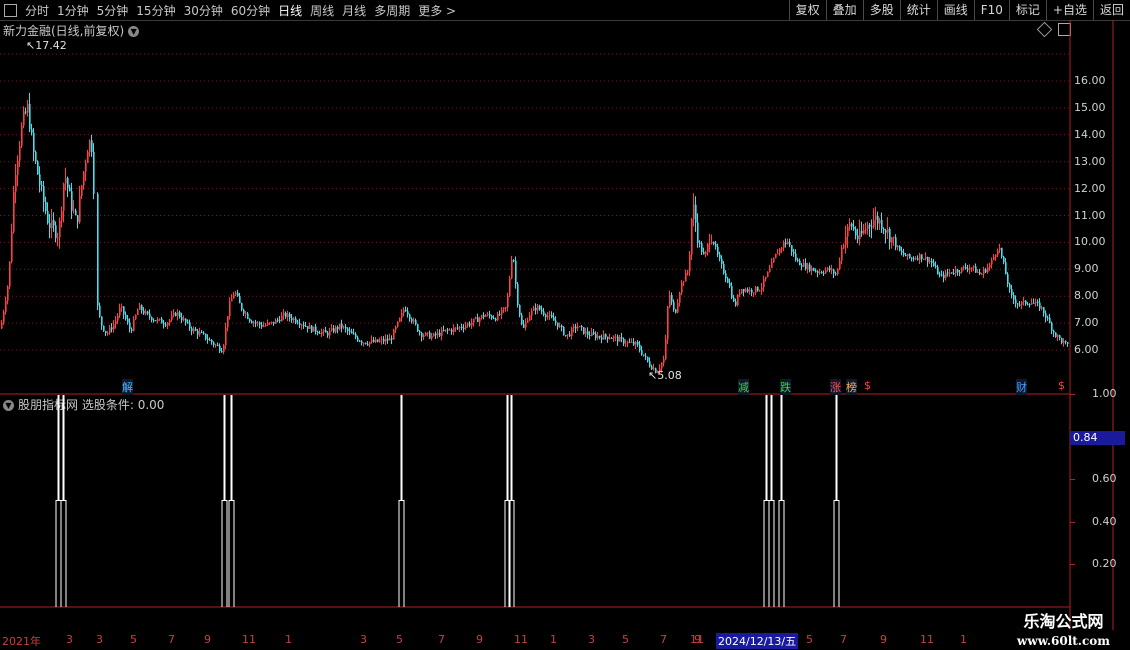 Image resolution: width=1130 pixels, height=650 pixels. Describe the element at coordinates (1069, 10) in the screenshot. I see `toolbar-button-7: +自选` at that location.